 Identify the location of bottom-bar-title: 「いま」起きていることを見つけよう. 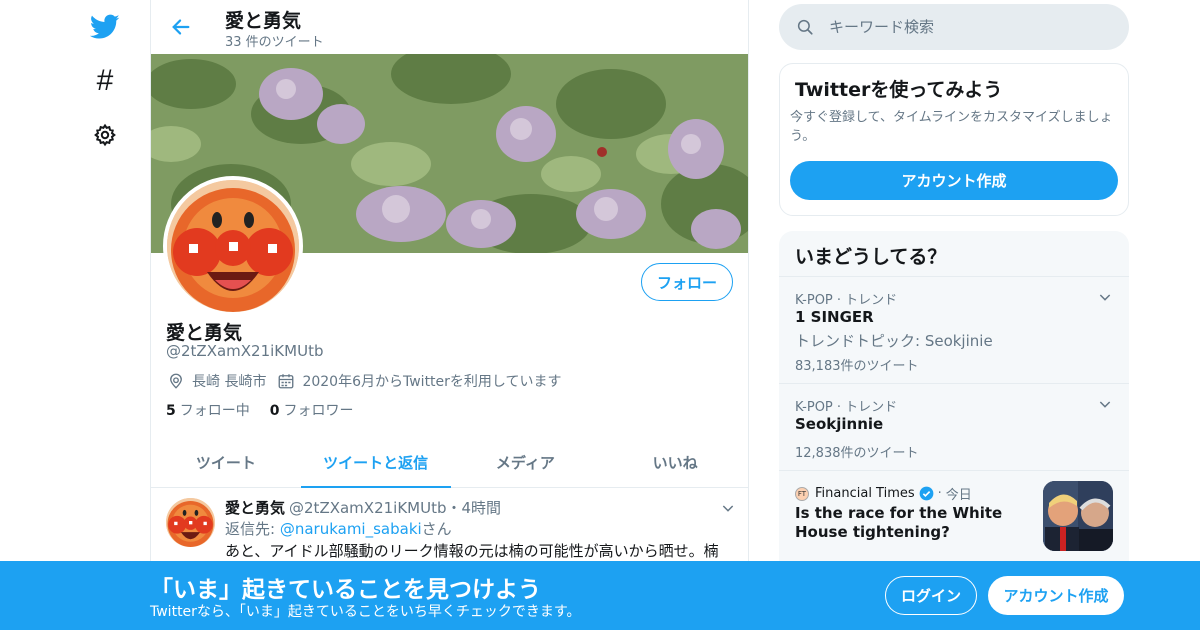
(345, 590).